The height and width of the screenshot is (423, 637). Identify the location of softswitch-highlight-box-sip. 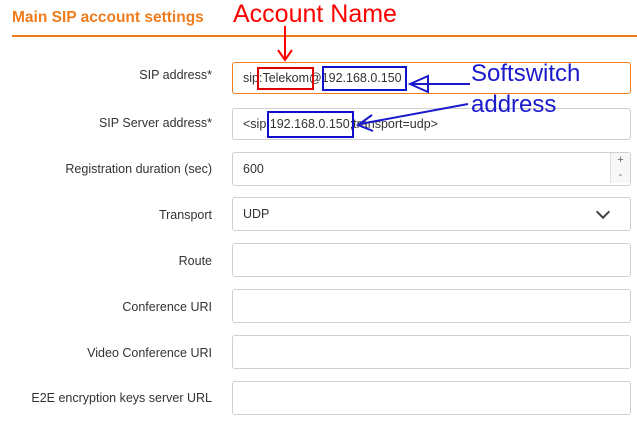
(364, 78).